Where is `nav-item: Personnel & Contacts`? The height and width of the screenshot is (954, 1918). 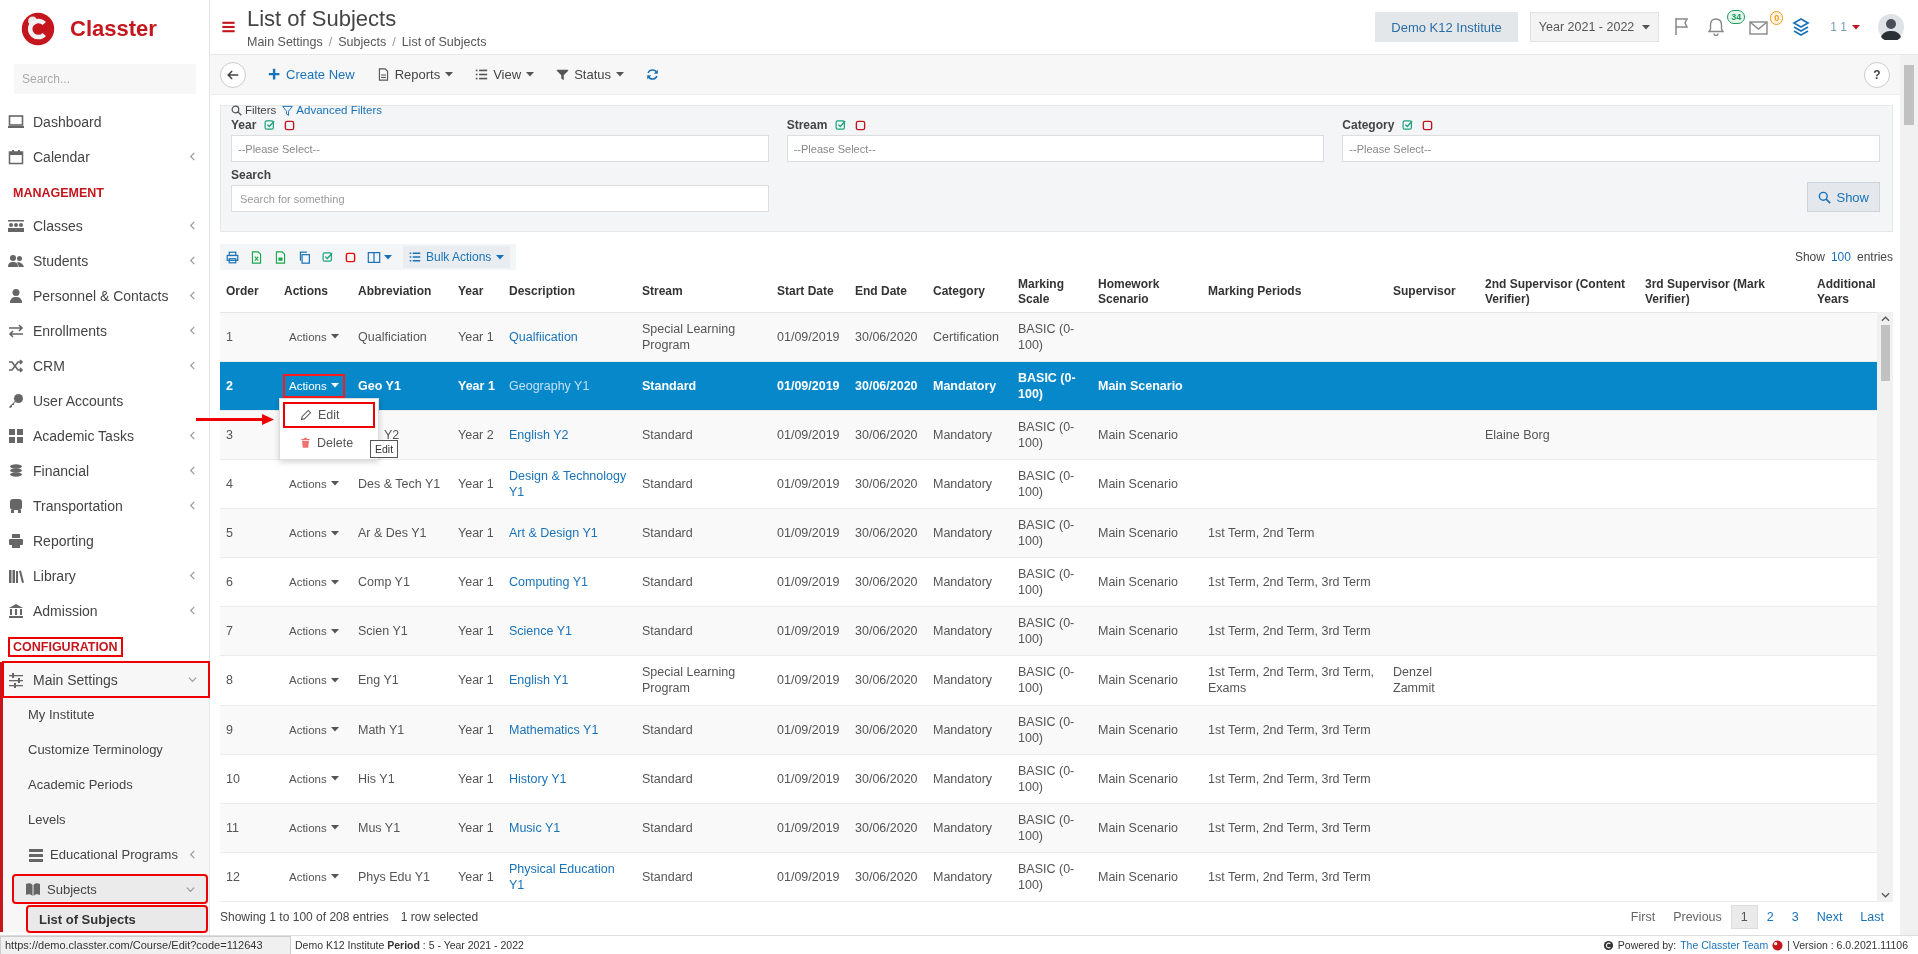
nav-item: Personnel & Contacts is located at coordinates (104, 295).